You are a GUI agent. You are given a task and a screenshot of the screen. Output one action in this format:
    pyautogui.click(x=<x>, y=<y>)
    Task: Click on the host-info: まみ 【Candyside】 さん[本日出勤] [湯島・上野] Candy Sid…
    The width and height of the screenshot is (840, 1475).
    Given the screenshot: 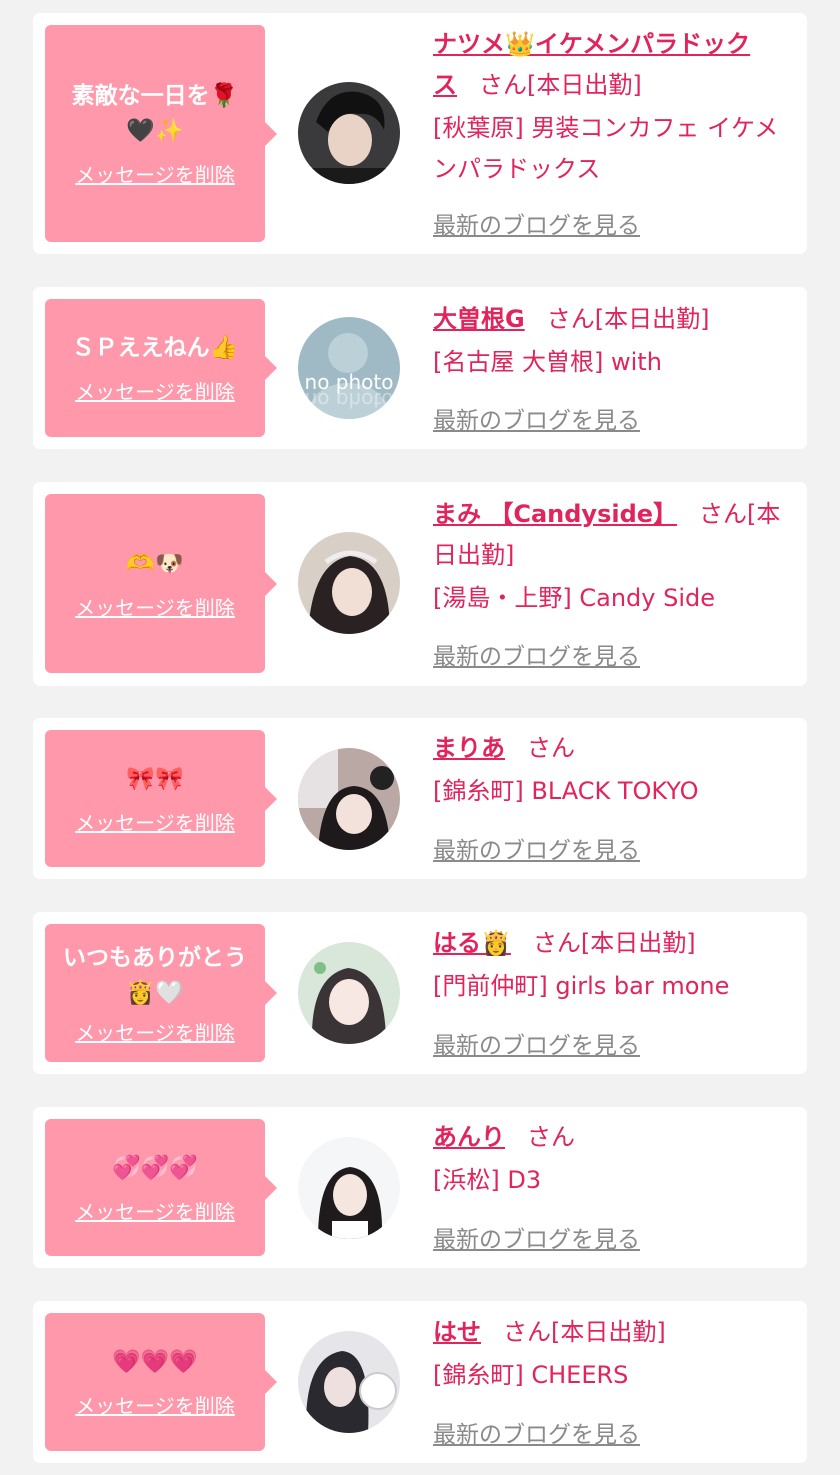 What is the action you would take?
    pyautogui.click(x=611, y=556)
    